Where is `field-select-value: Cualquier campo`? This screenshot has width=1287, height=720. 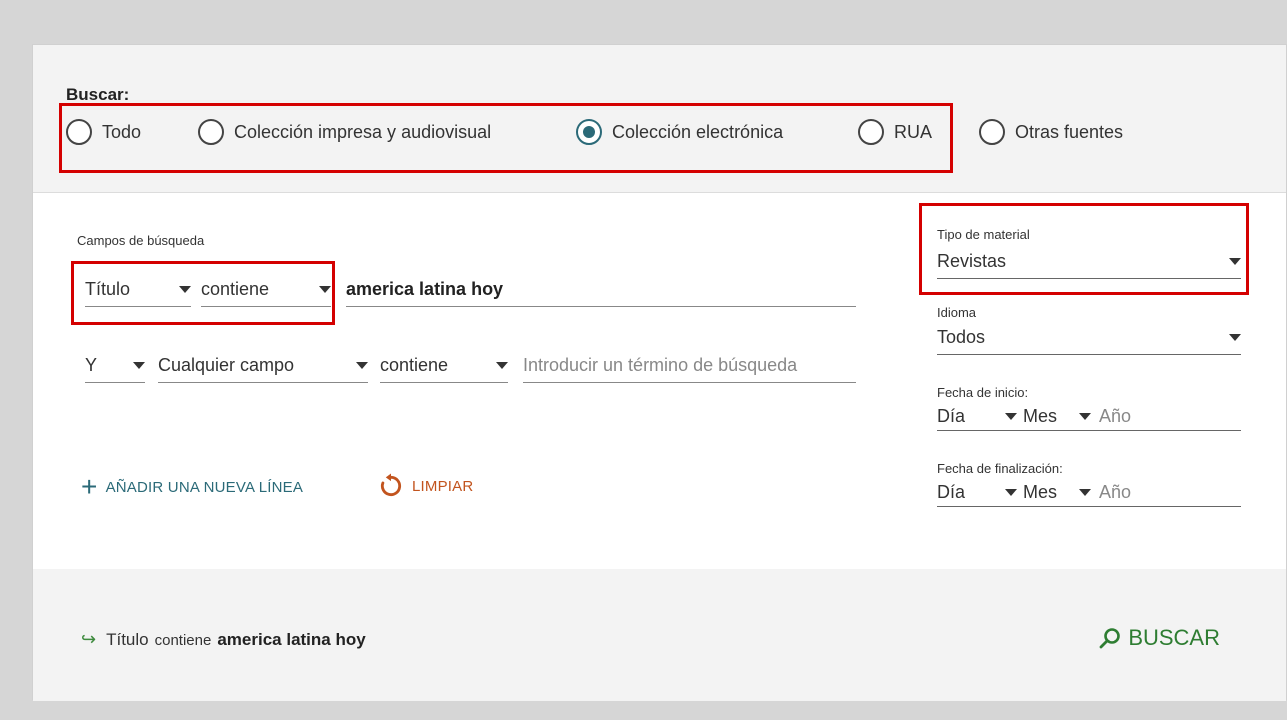
field-select-value: Cualquier campo is located at coordinates (226, 365).